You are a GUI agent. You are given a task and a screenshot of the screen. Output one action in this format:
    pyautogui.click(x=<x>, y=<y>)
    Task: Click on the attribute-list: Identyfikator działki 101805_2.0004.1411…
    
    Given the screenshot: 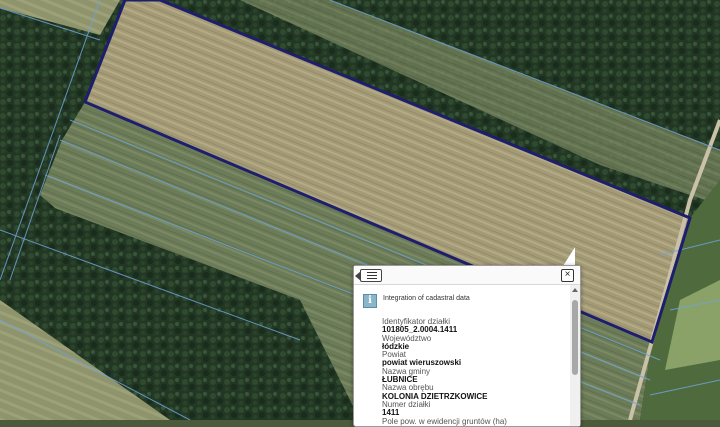 What is the action you would take?
    pyautogui.click(x=475, y=371)
    